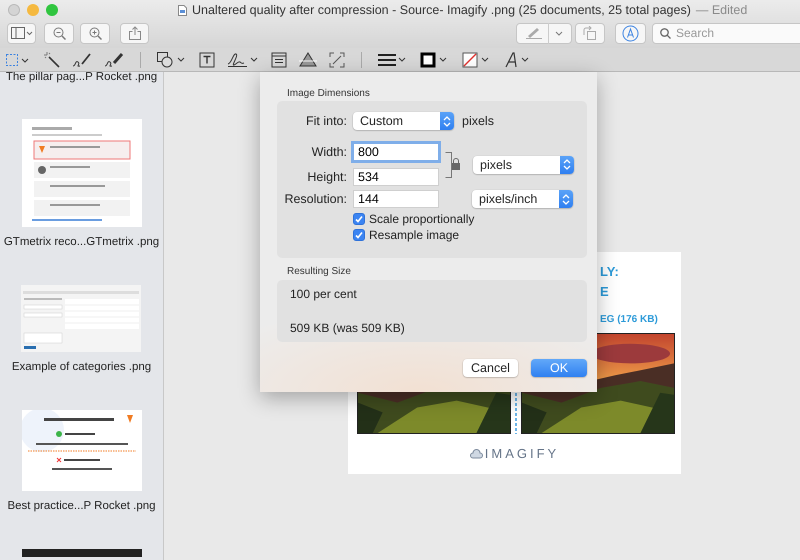  What do you see at coordinates (441, 10) in the screenshot?
I see `window-title: Unaltered quality after compression - Source- Imagify .png (25 documents, 25 total pages)` at bounding box center [441, 10].